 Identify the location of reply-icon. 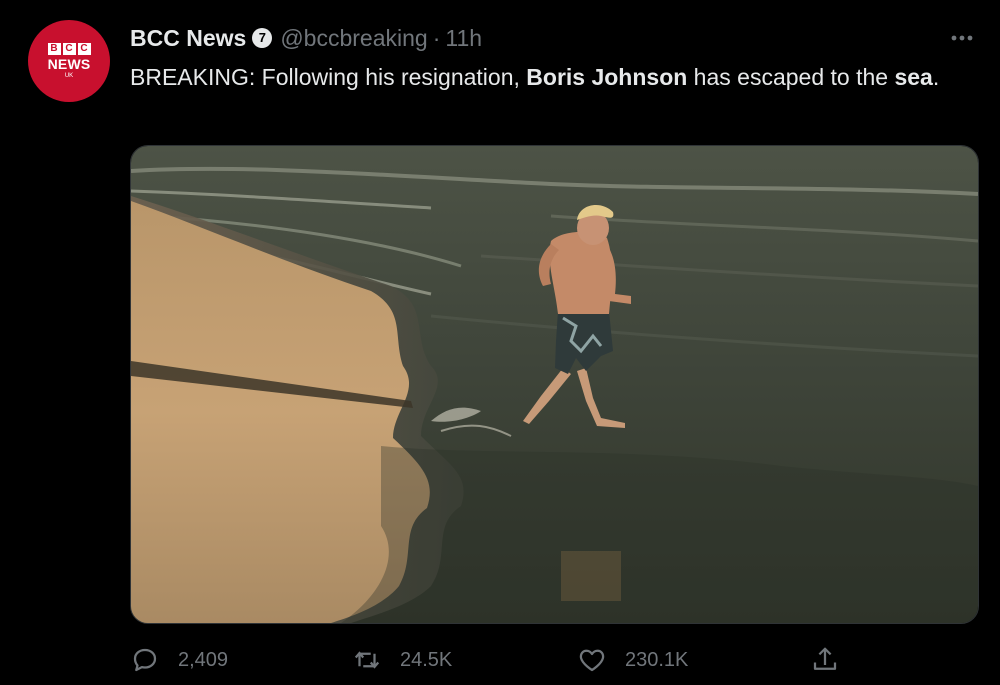
(145, 660).